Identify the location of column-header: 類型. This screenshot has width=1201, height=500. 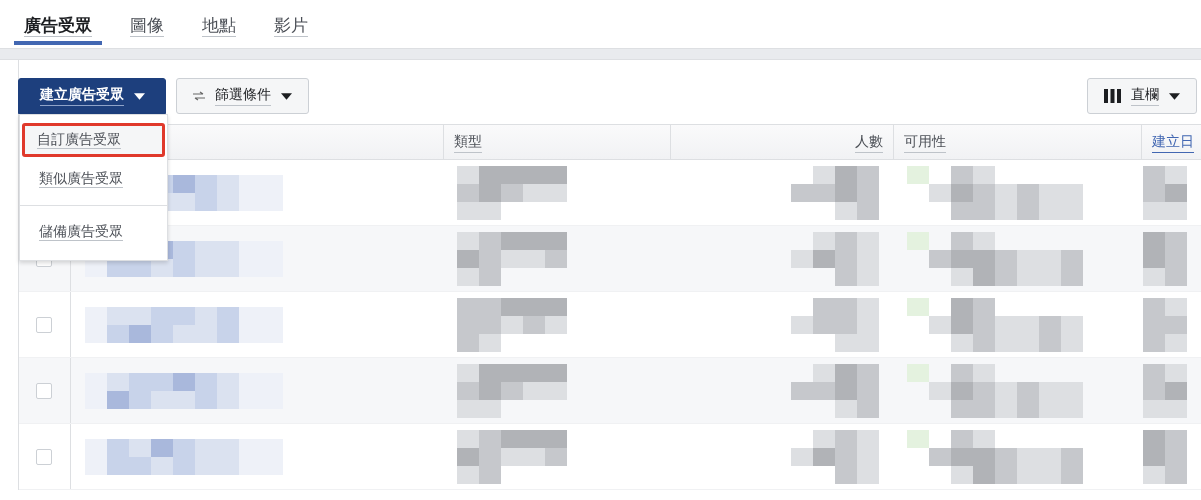
(556, 142).